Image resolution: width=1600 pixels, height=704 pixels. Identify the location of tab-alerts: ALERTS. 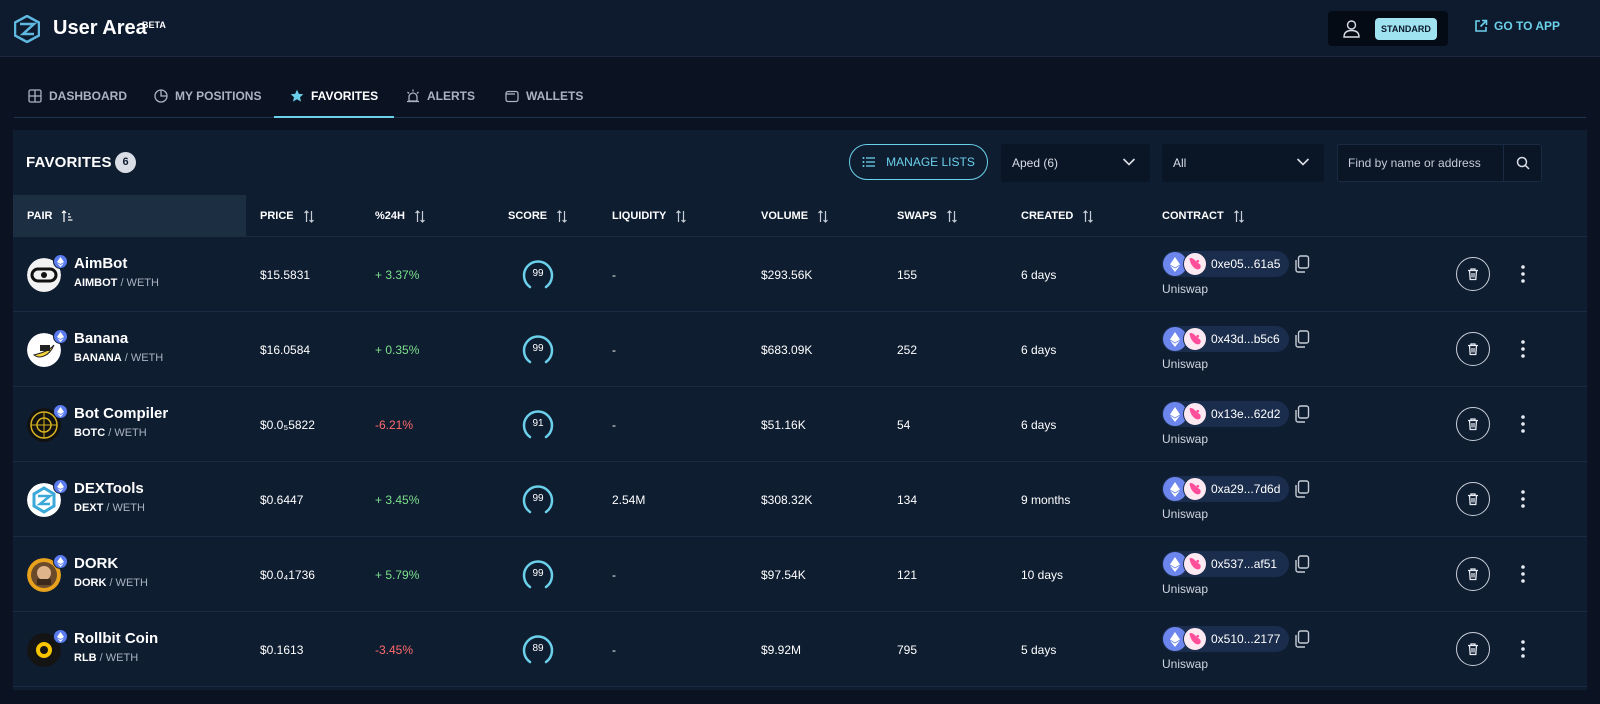
(440, 95).